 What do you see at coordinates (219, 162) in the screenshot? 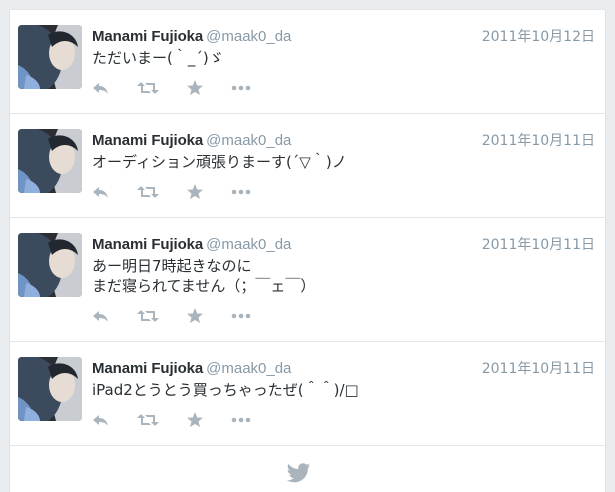
I see `tweet-text: オーディション頑張りまーす(´▽｀)ノ` at bounding box center [219, 162].